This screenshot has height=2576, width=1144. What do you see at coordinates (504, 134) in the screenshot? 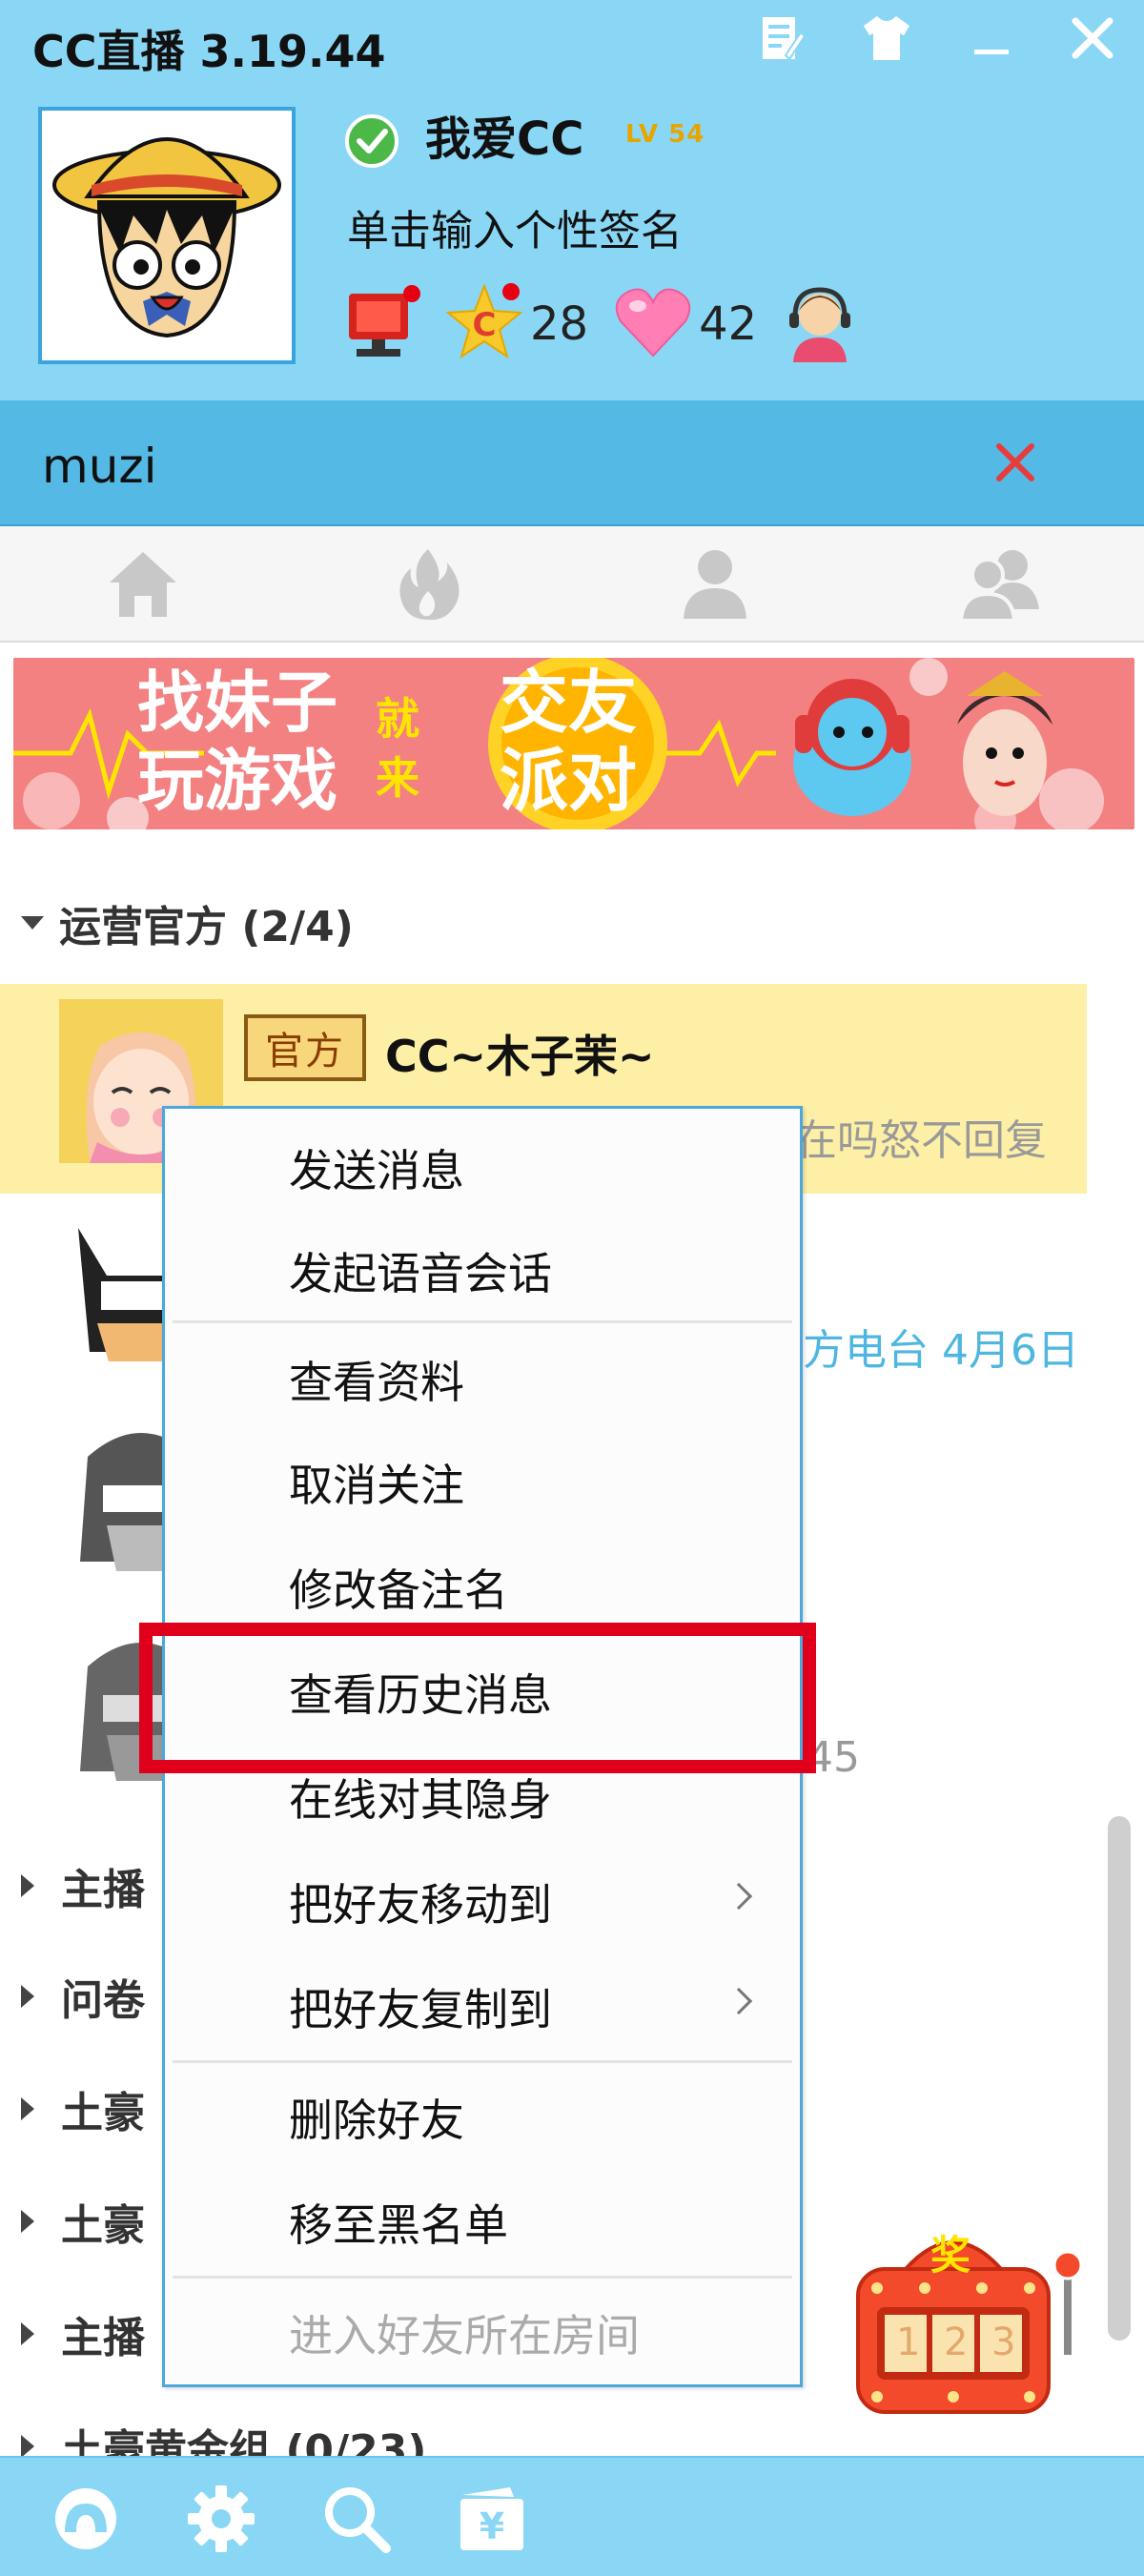
I see `username: 我爱CC` at bounding box center [504, 134].